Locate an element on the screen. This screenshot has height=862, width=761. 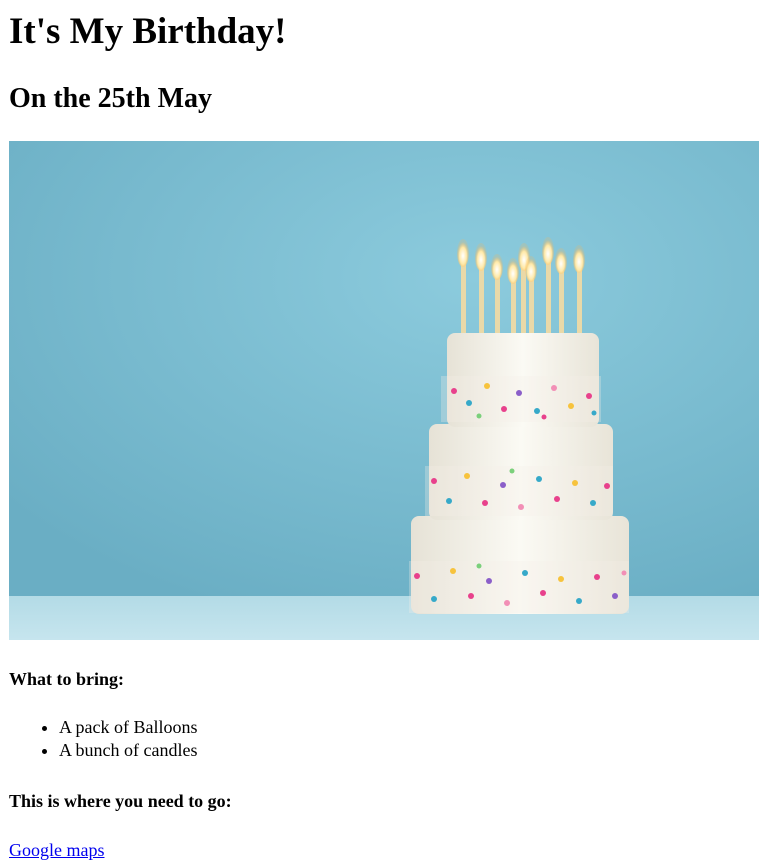
event-date-subtitle: On the 25th May is located at coordinates (110, 98).